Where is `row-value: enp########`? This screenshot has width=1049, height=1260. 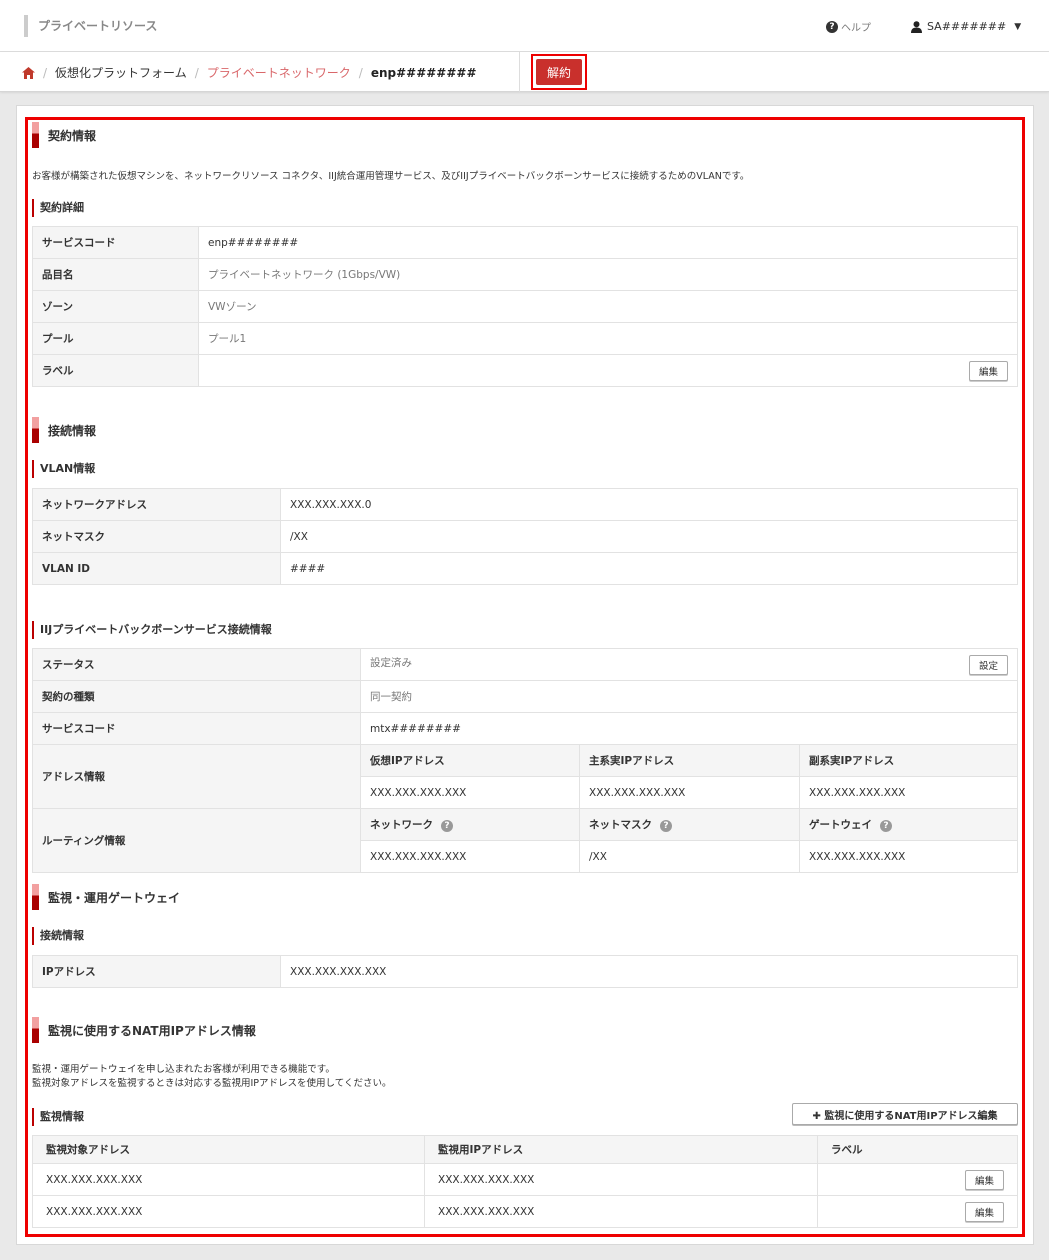
row-value: enp######## is located at coordinates (608, 242).